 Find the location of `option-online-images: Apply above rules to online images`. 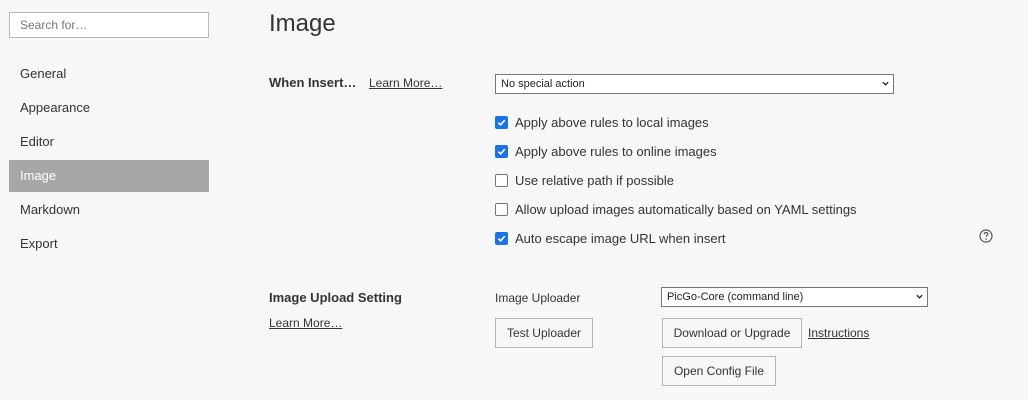

option-online-images: Apply above rules to online images is located at coordinates (606, 151).